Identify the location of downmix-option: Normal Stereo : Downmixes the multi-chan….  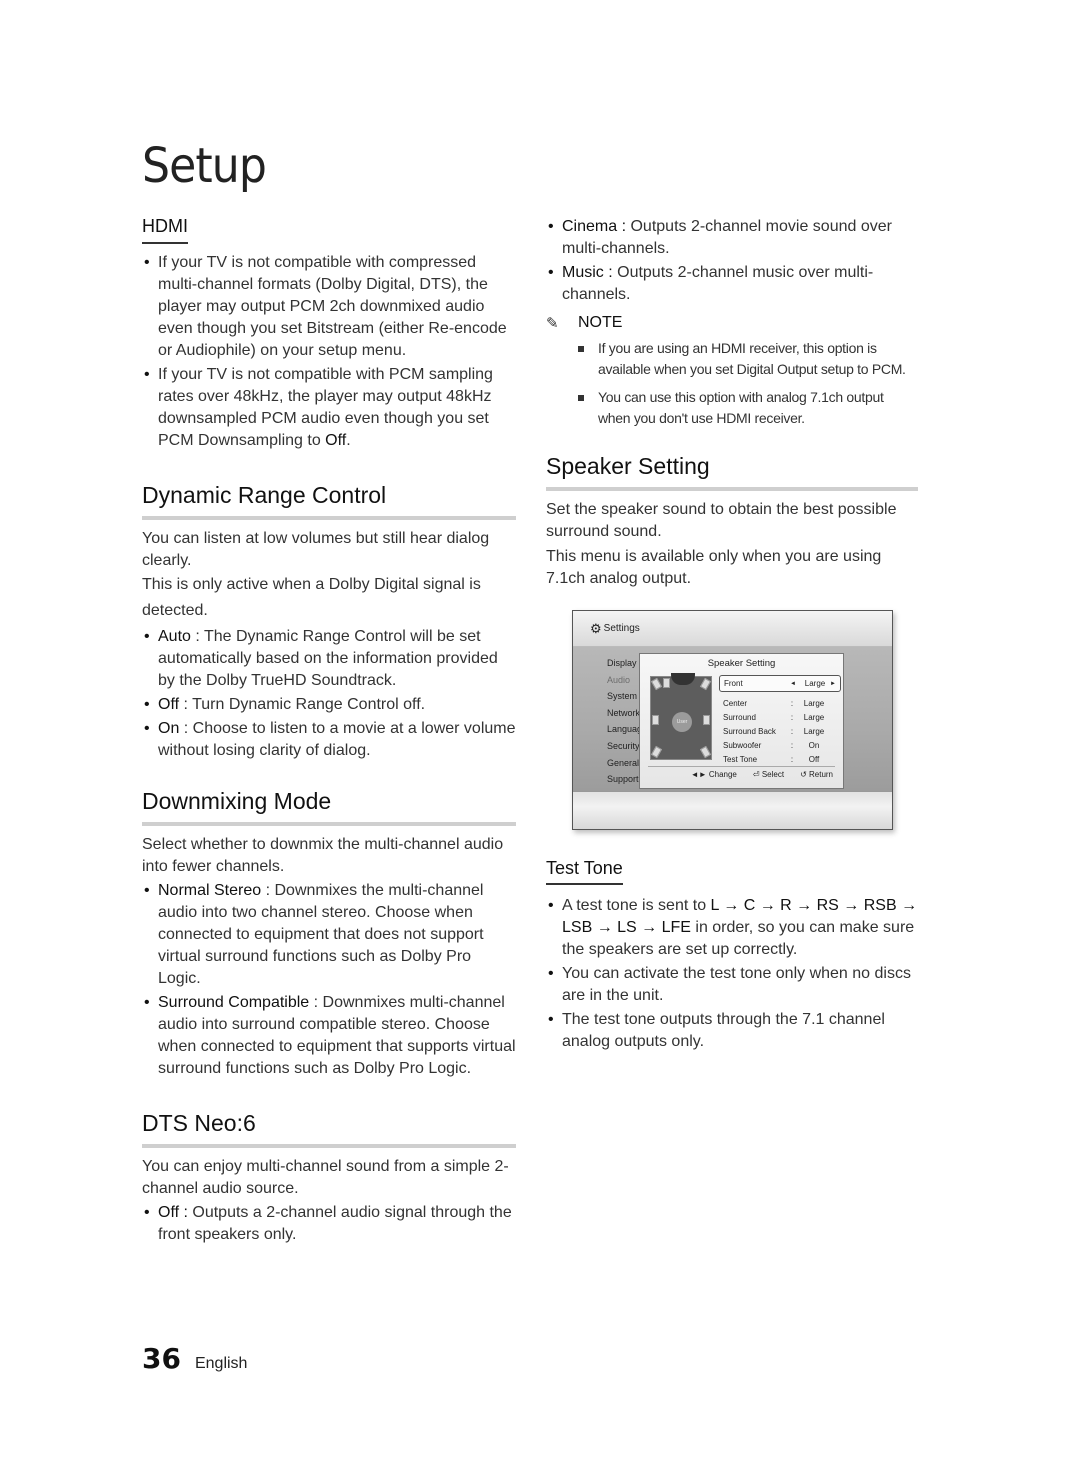
(329, 935).